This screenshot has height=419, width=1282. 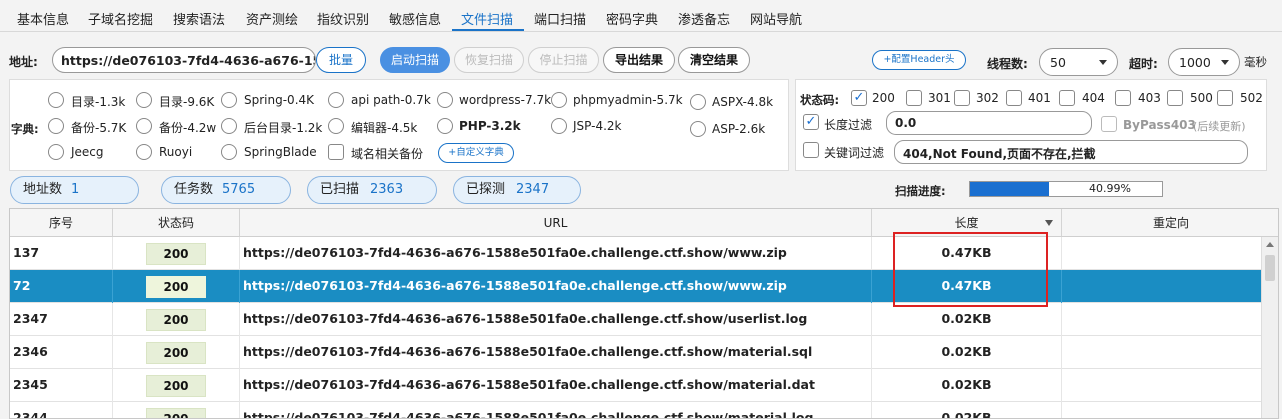 What do you see at coordinates (919, 60) in the screenshot?
I see `config-header-button: +配置Header头` at bounding box center [919, 60].